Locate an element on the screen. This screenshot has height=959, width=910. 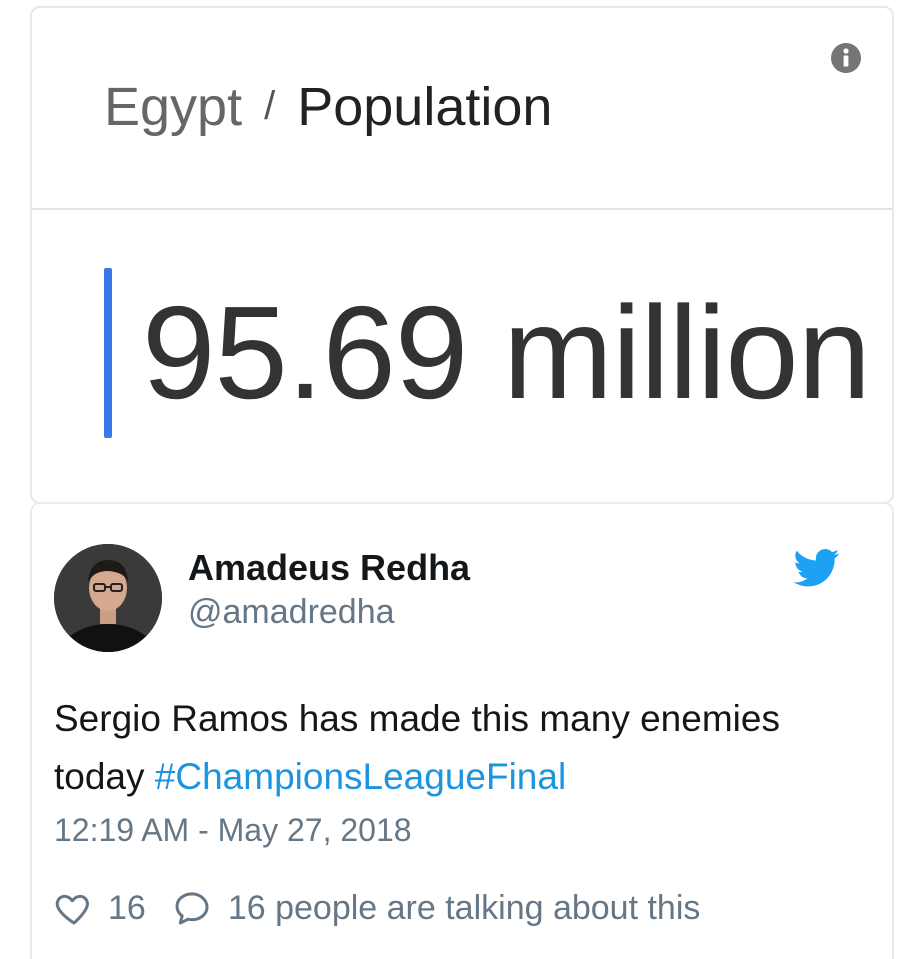
tweet-timestamp: 12:19 AM - May 27, 2018 is located at coordinates (233, 830).